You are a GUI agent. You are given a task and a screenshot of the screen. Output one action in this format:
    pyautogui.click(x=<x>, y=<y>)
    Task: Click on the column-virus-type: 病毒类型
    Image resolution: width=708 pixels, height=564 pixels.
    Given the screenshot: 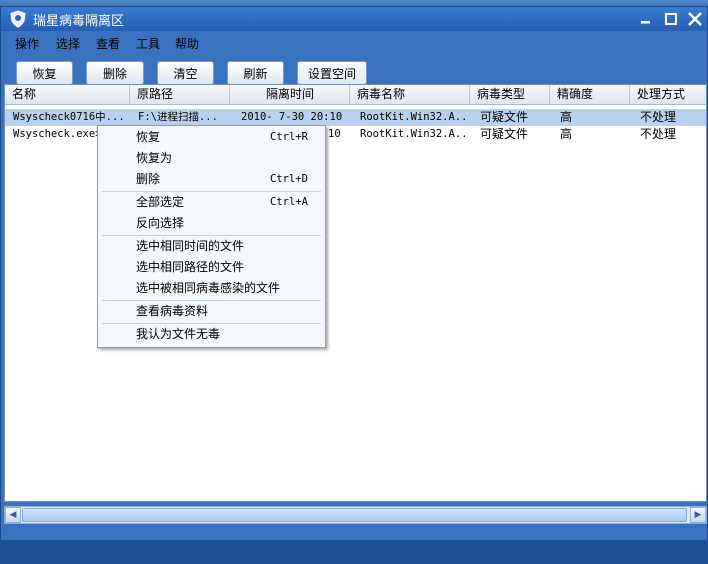 What is the action you would take?
    pyautogui.click(x=510, y=94)
    